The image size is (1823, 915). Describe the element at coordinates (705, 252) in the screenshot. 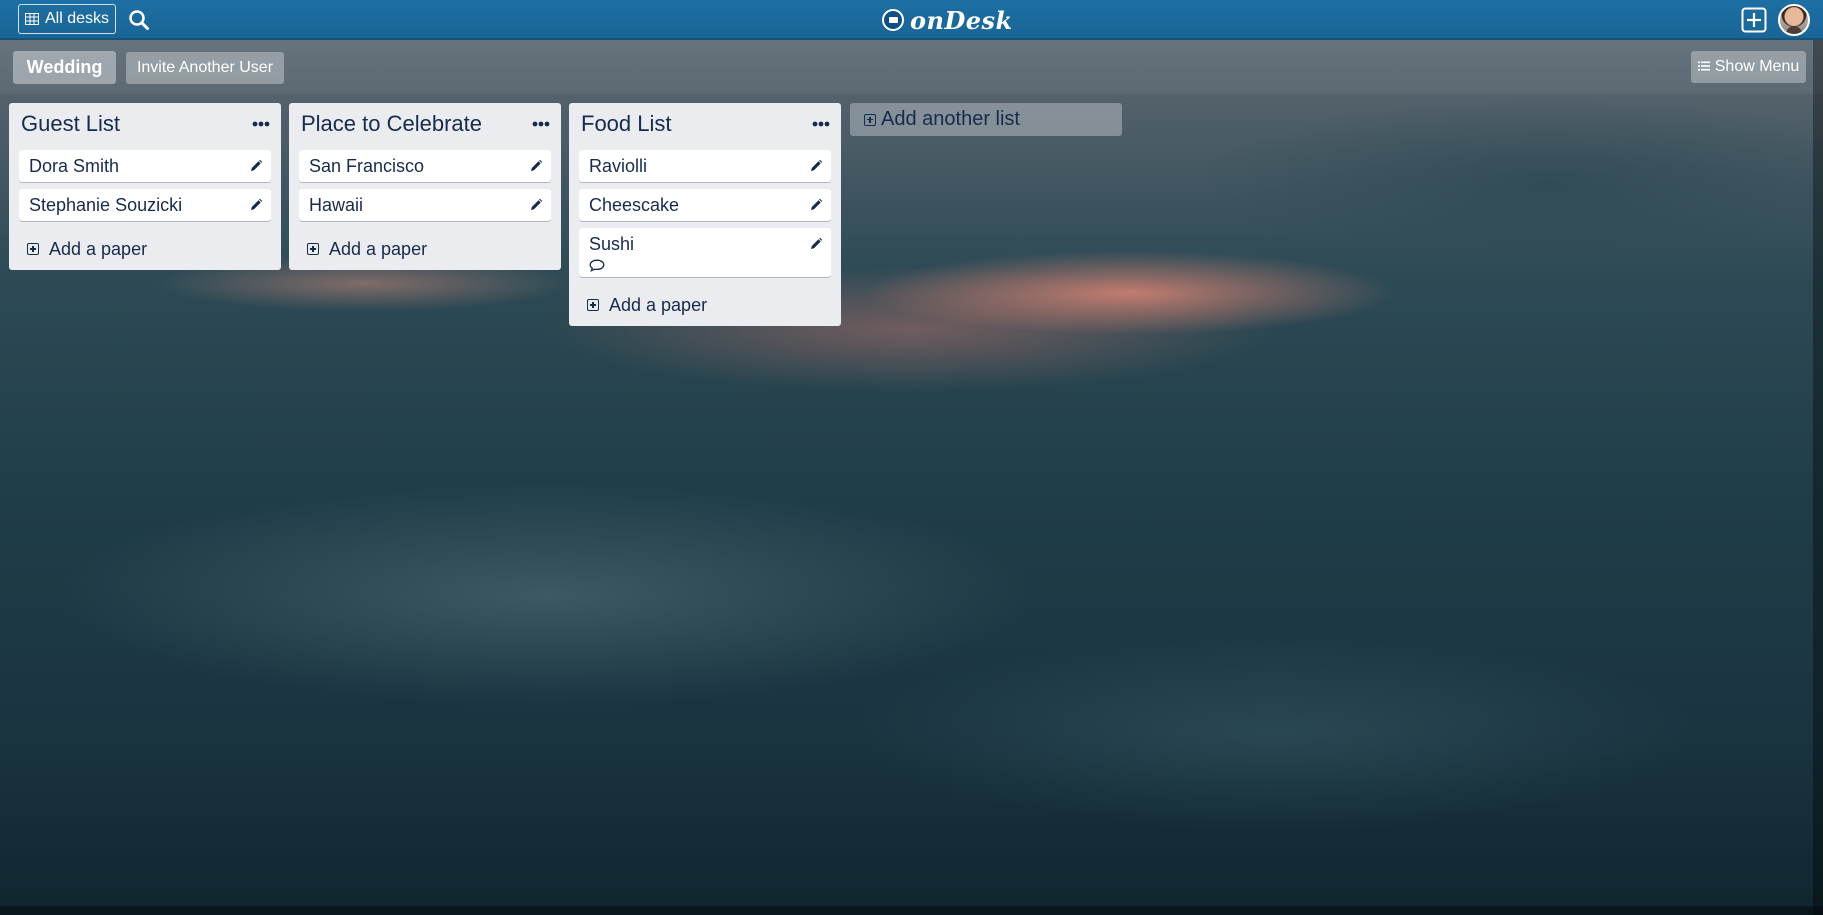

I see `card: Sushi` at that location.